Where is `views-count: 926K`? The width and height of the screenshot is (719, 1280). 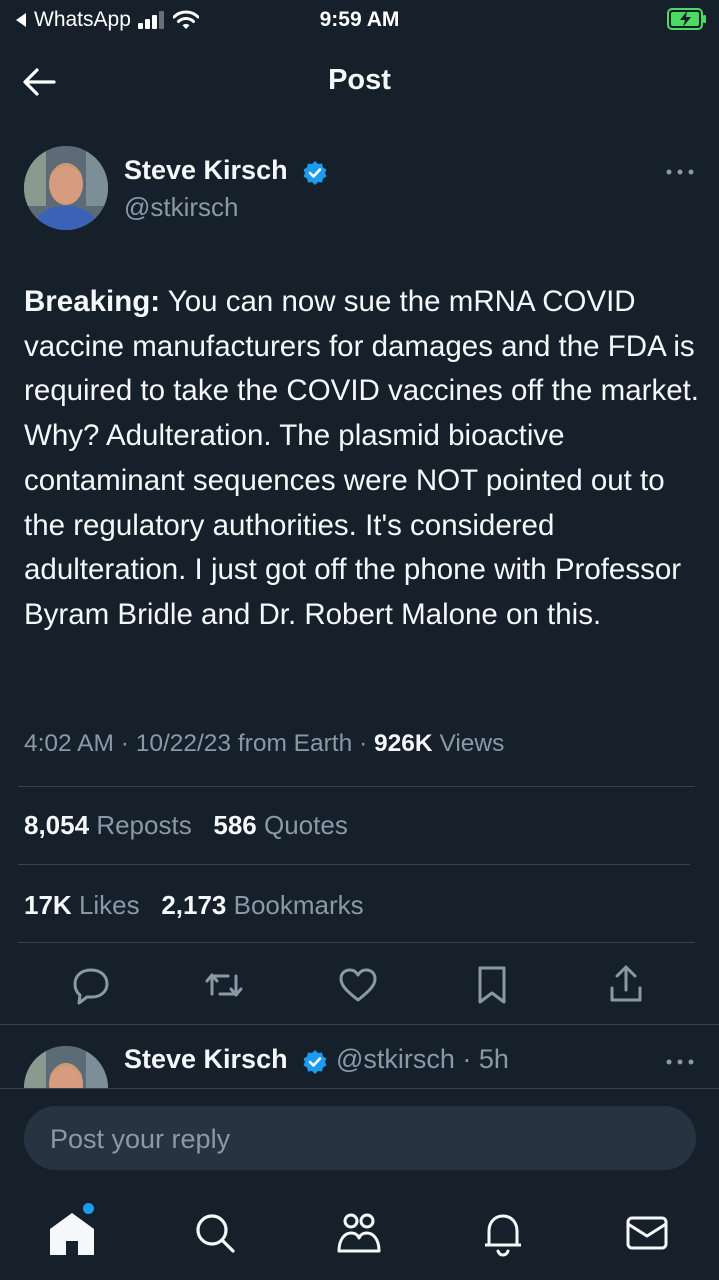 views-count: 926K is located at coordinates (403, 743).